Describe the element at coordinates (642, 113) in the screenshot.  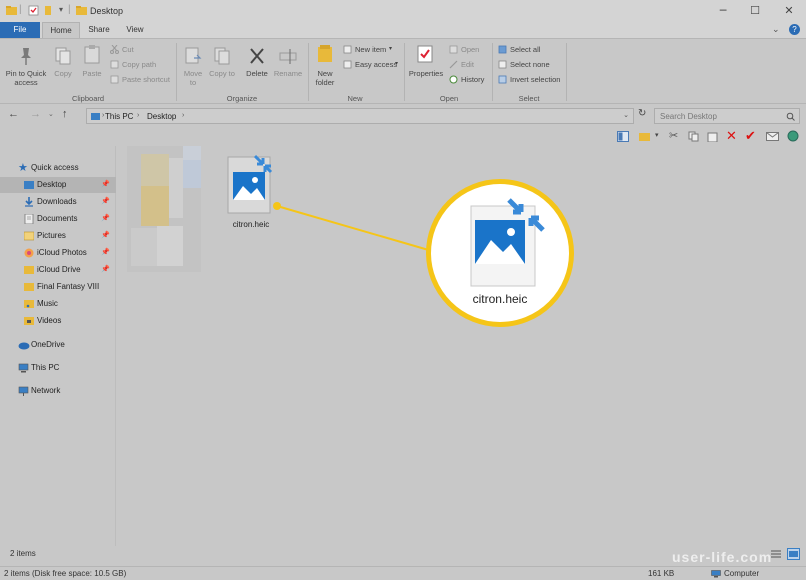
I see `refresh-icon: ↻` at that location.